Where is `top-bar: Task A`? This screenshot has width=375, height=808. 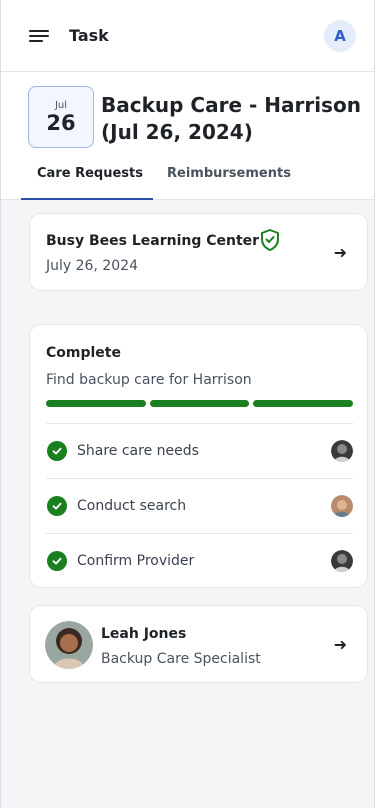
top-bar: Task A is located at coordinates (187, 36).